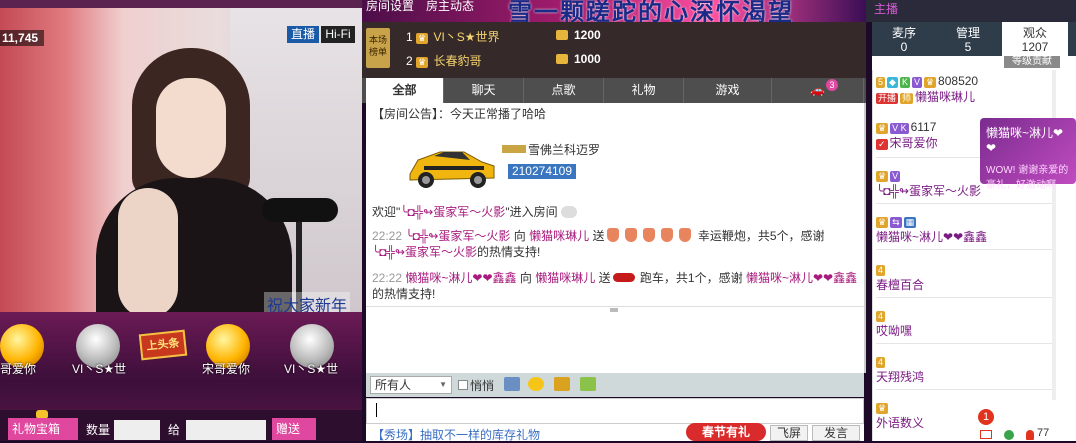  Describe the element at coordinates (892, 82) in the screenshot. I see `diamond-icon: ◆` at that location.